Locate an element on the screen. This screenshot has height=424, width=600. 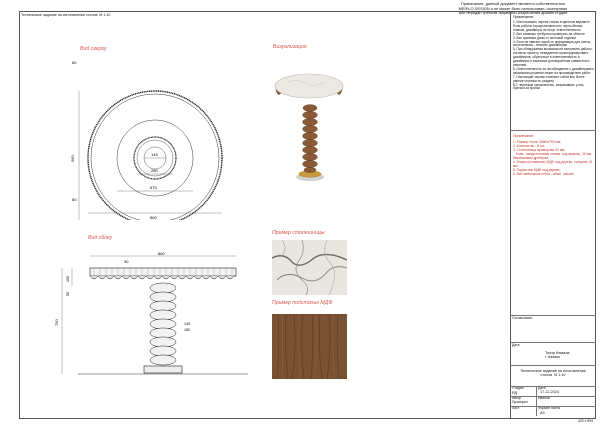
dim-bottom-small: 60 is located at coordinates (74, 199).